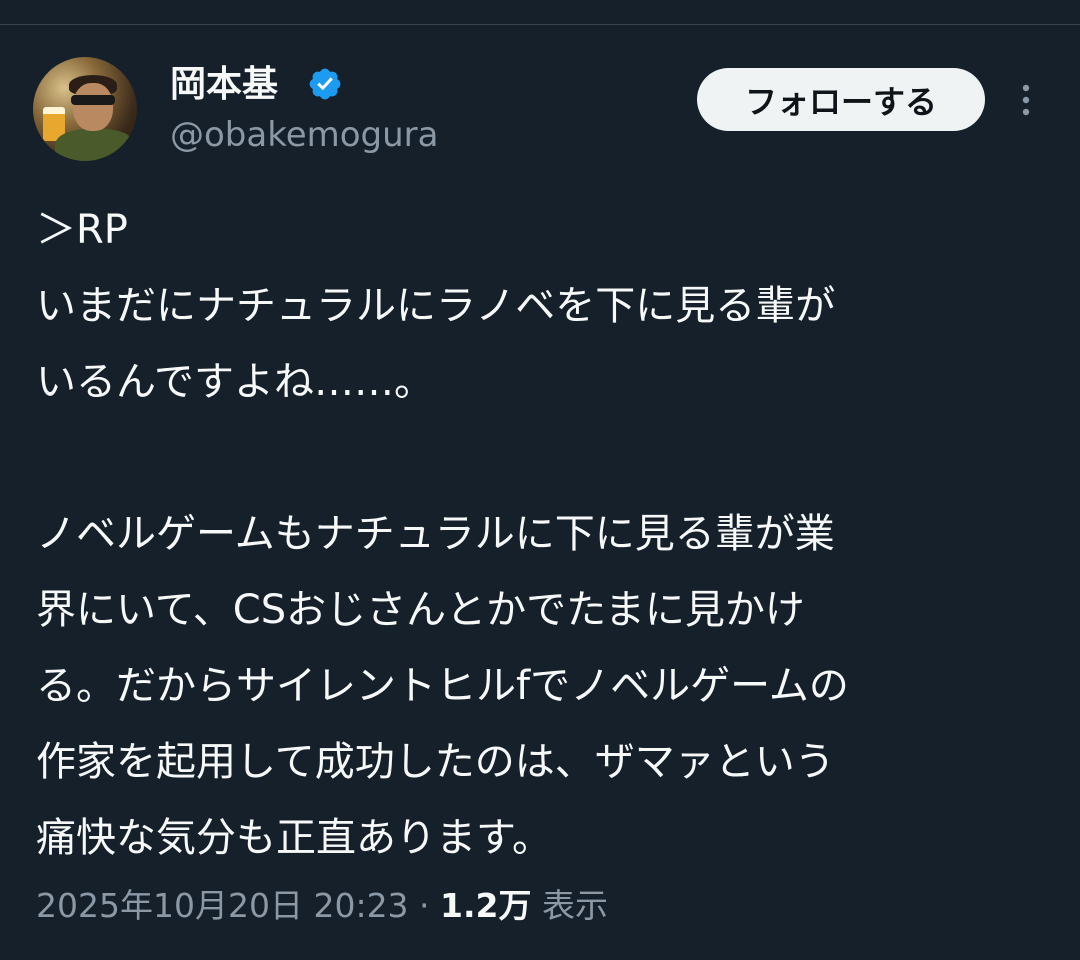 The image size is (1080, 960). I want to click on more-vertical-icon, so click(1026, 100).